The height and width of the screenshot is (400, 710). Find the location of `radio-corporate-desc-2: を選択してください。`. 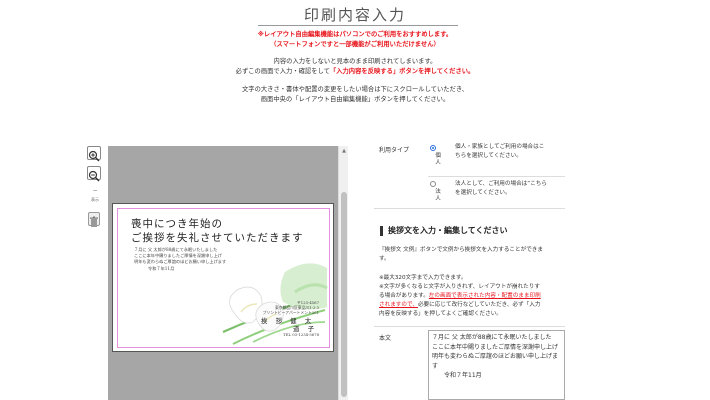

radio-corporate-desc-2: を選択してください。 is located at coordinates (483, 193).